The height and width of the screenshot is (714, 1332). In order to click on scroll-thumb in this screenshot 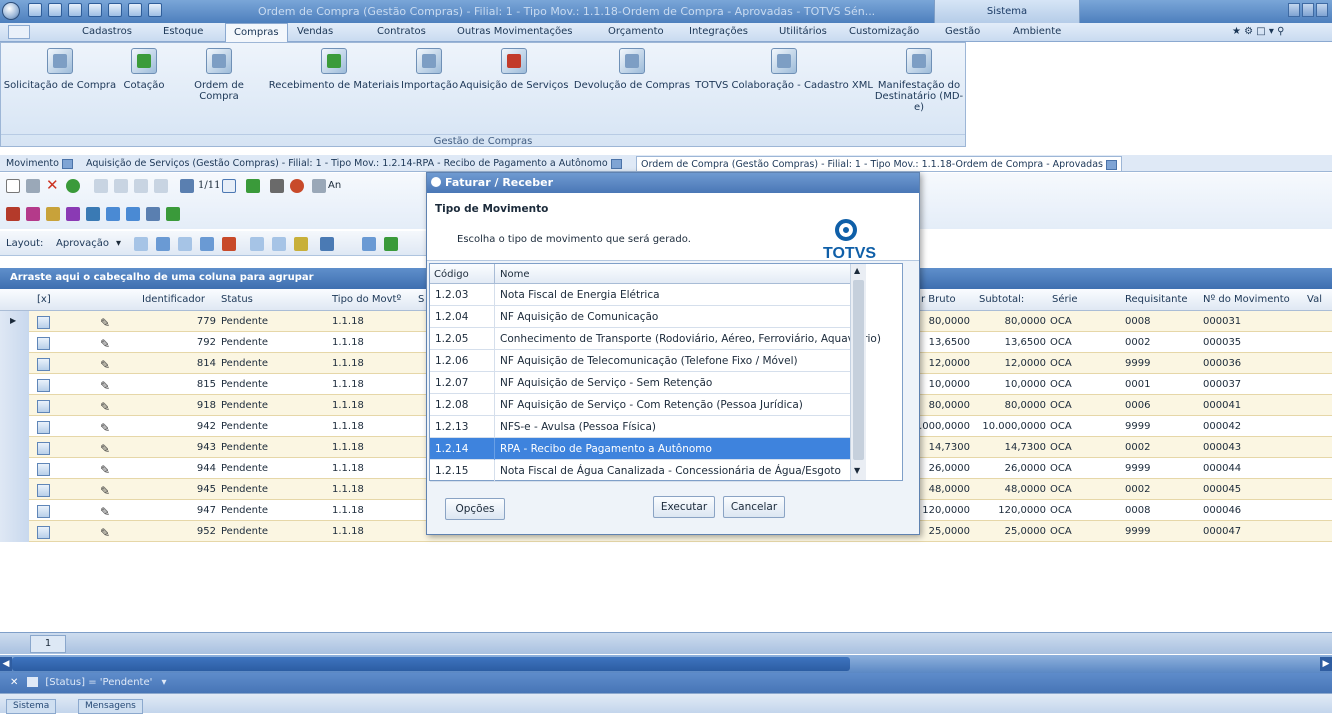, I will do `click(858, 370)`.